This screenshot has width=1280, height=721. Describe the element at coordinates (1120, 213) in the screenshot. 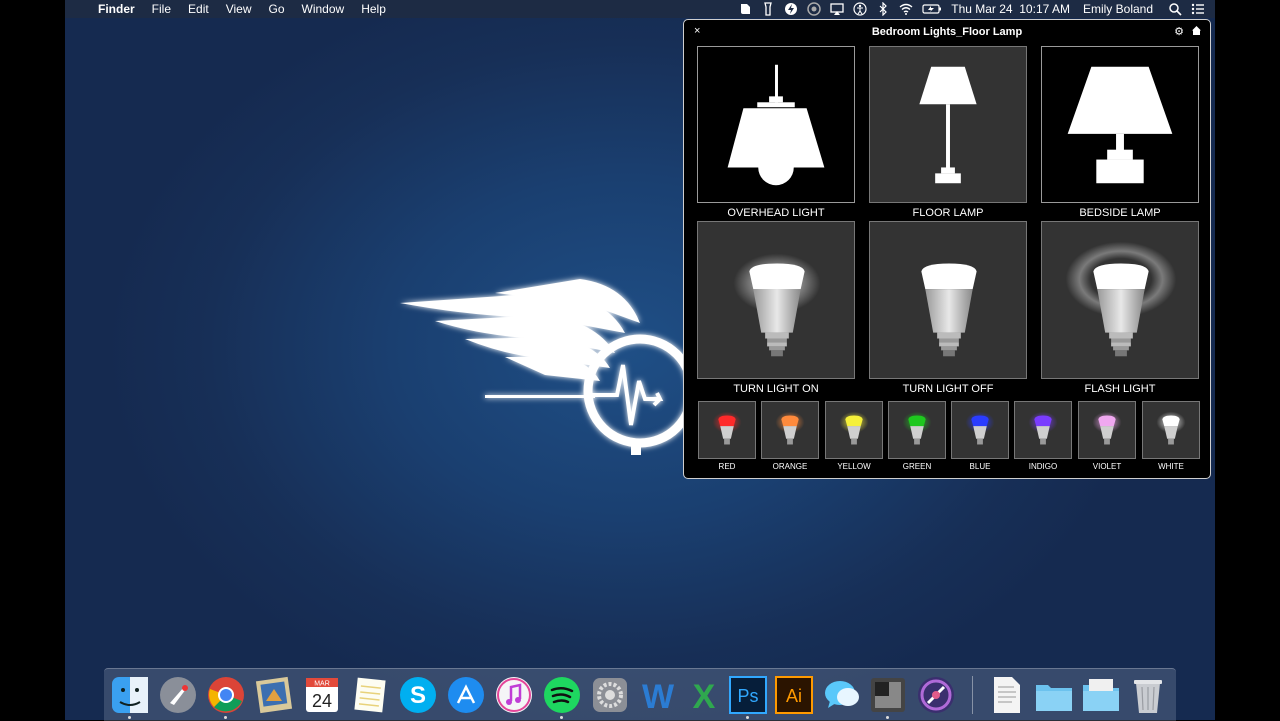

I see `bedside-lamp-label: BEDSIDE LAMP` at that location.